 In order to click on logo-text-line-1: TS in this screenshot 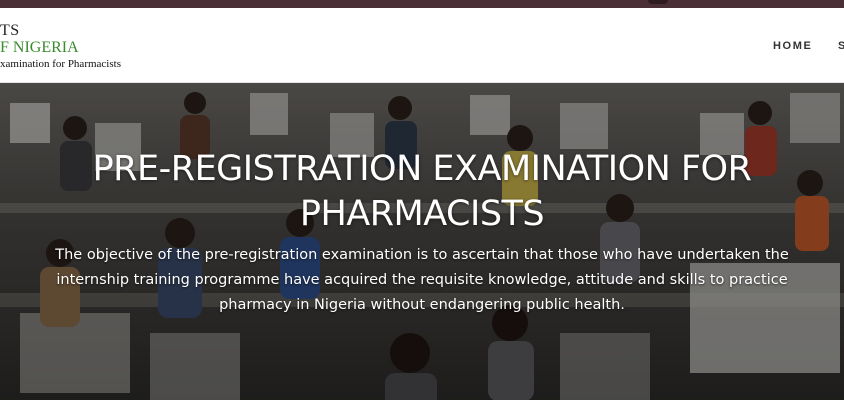, I will do `click(10, 30)`.